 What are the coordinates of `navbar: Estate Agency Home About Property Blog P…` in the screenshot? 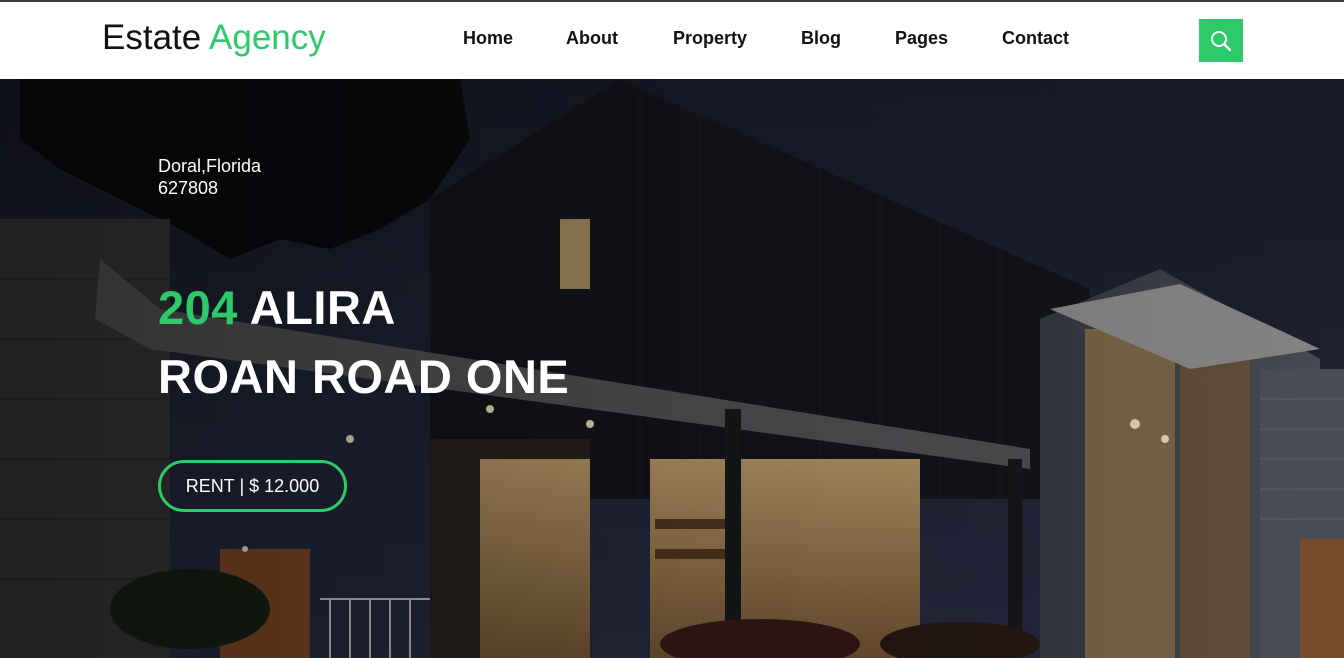 It's located at (672, 40).